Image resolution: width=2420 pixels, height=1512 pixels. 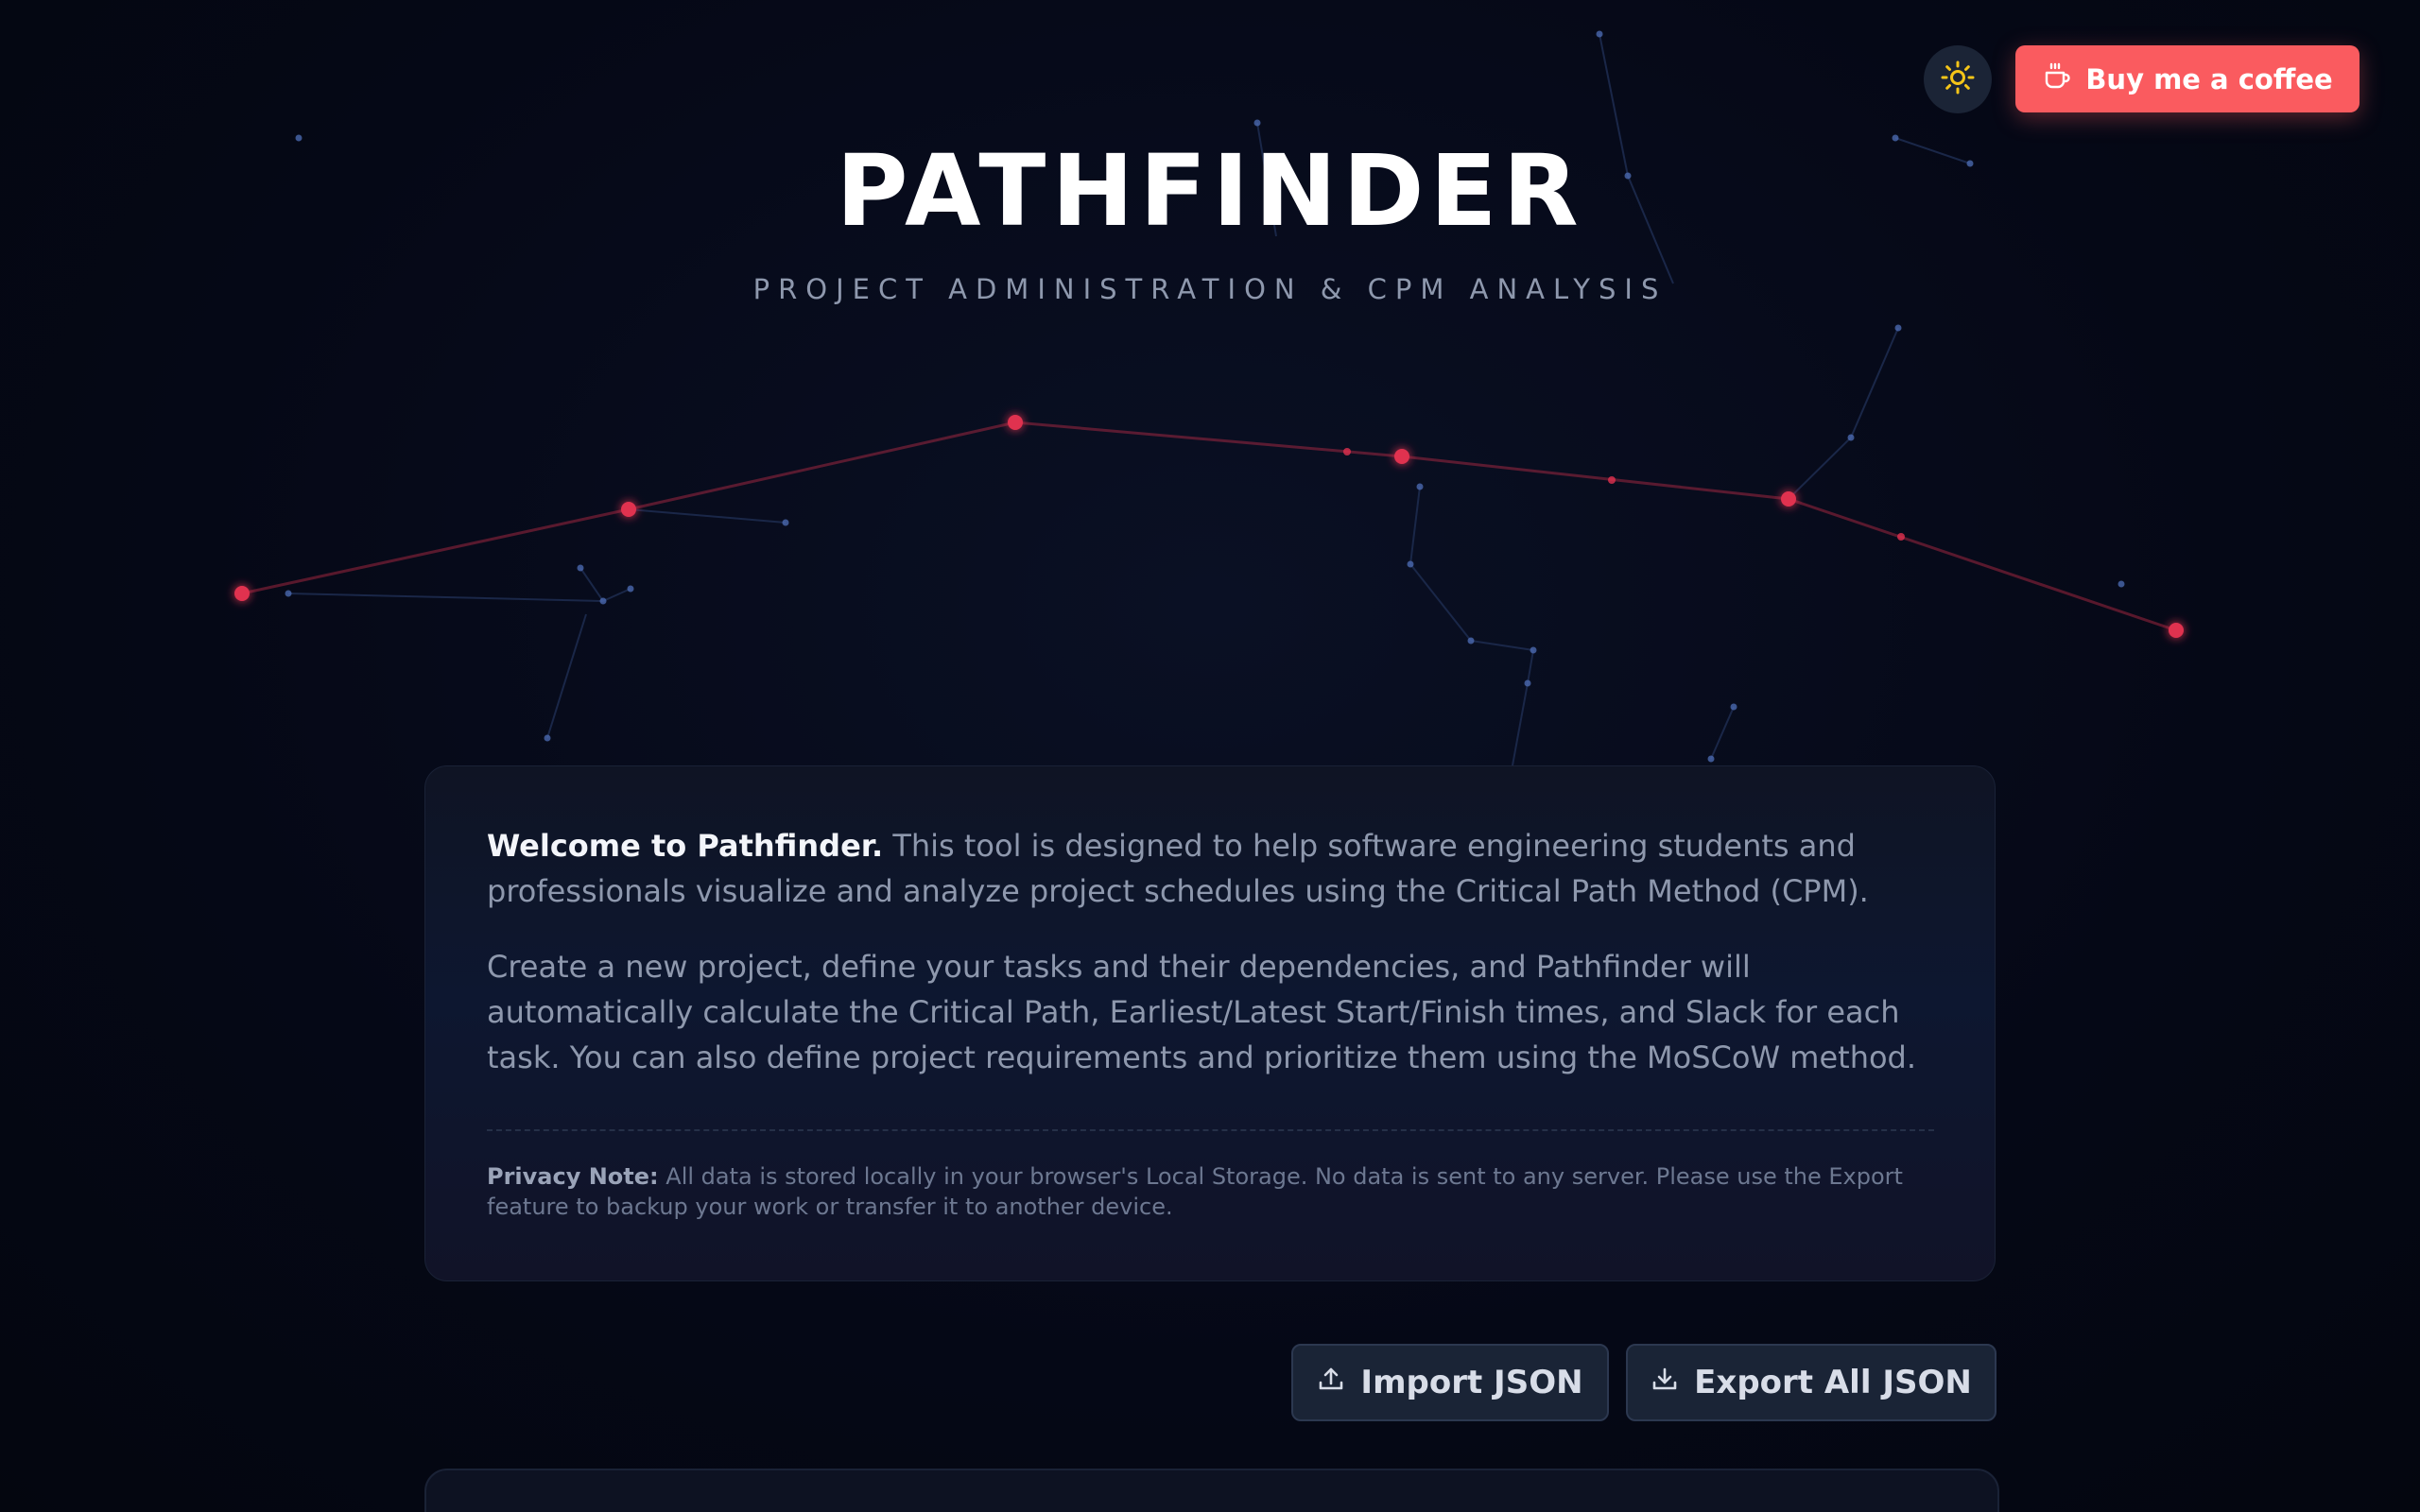 What do you see at coordinates (1833, 1382) in the screenshot?
I see `export-all-json-label: Export All JSON` at bounding box center [1833, 1382].